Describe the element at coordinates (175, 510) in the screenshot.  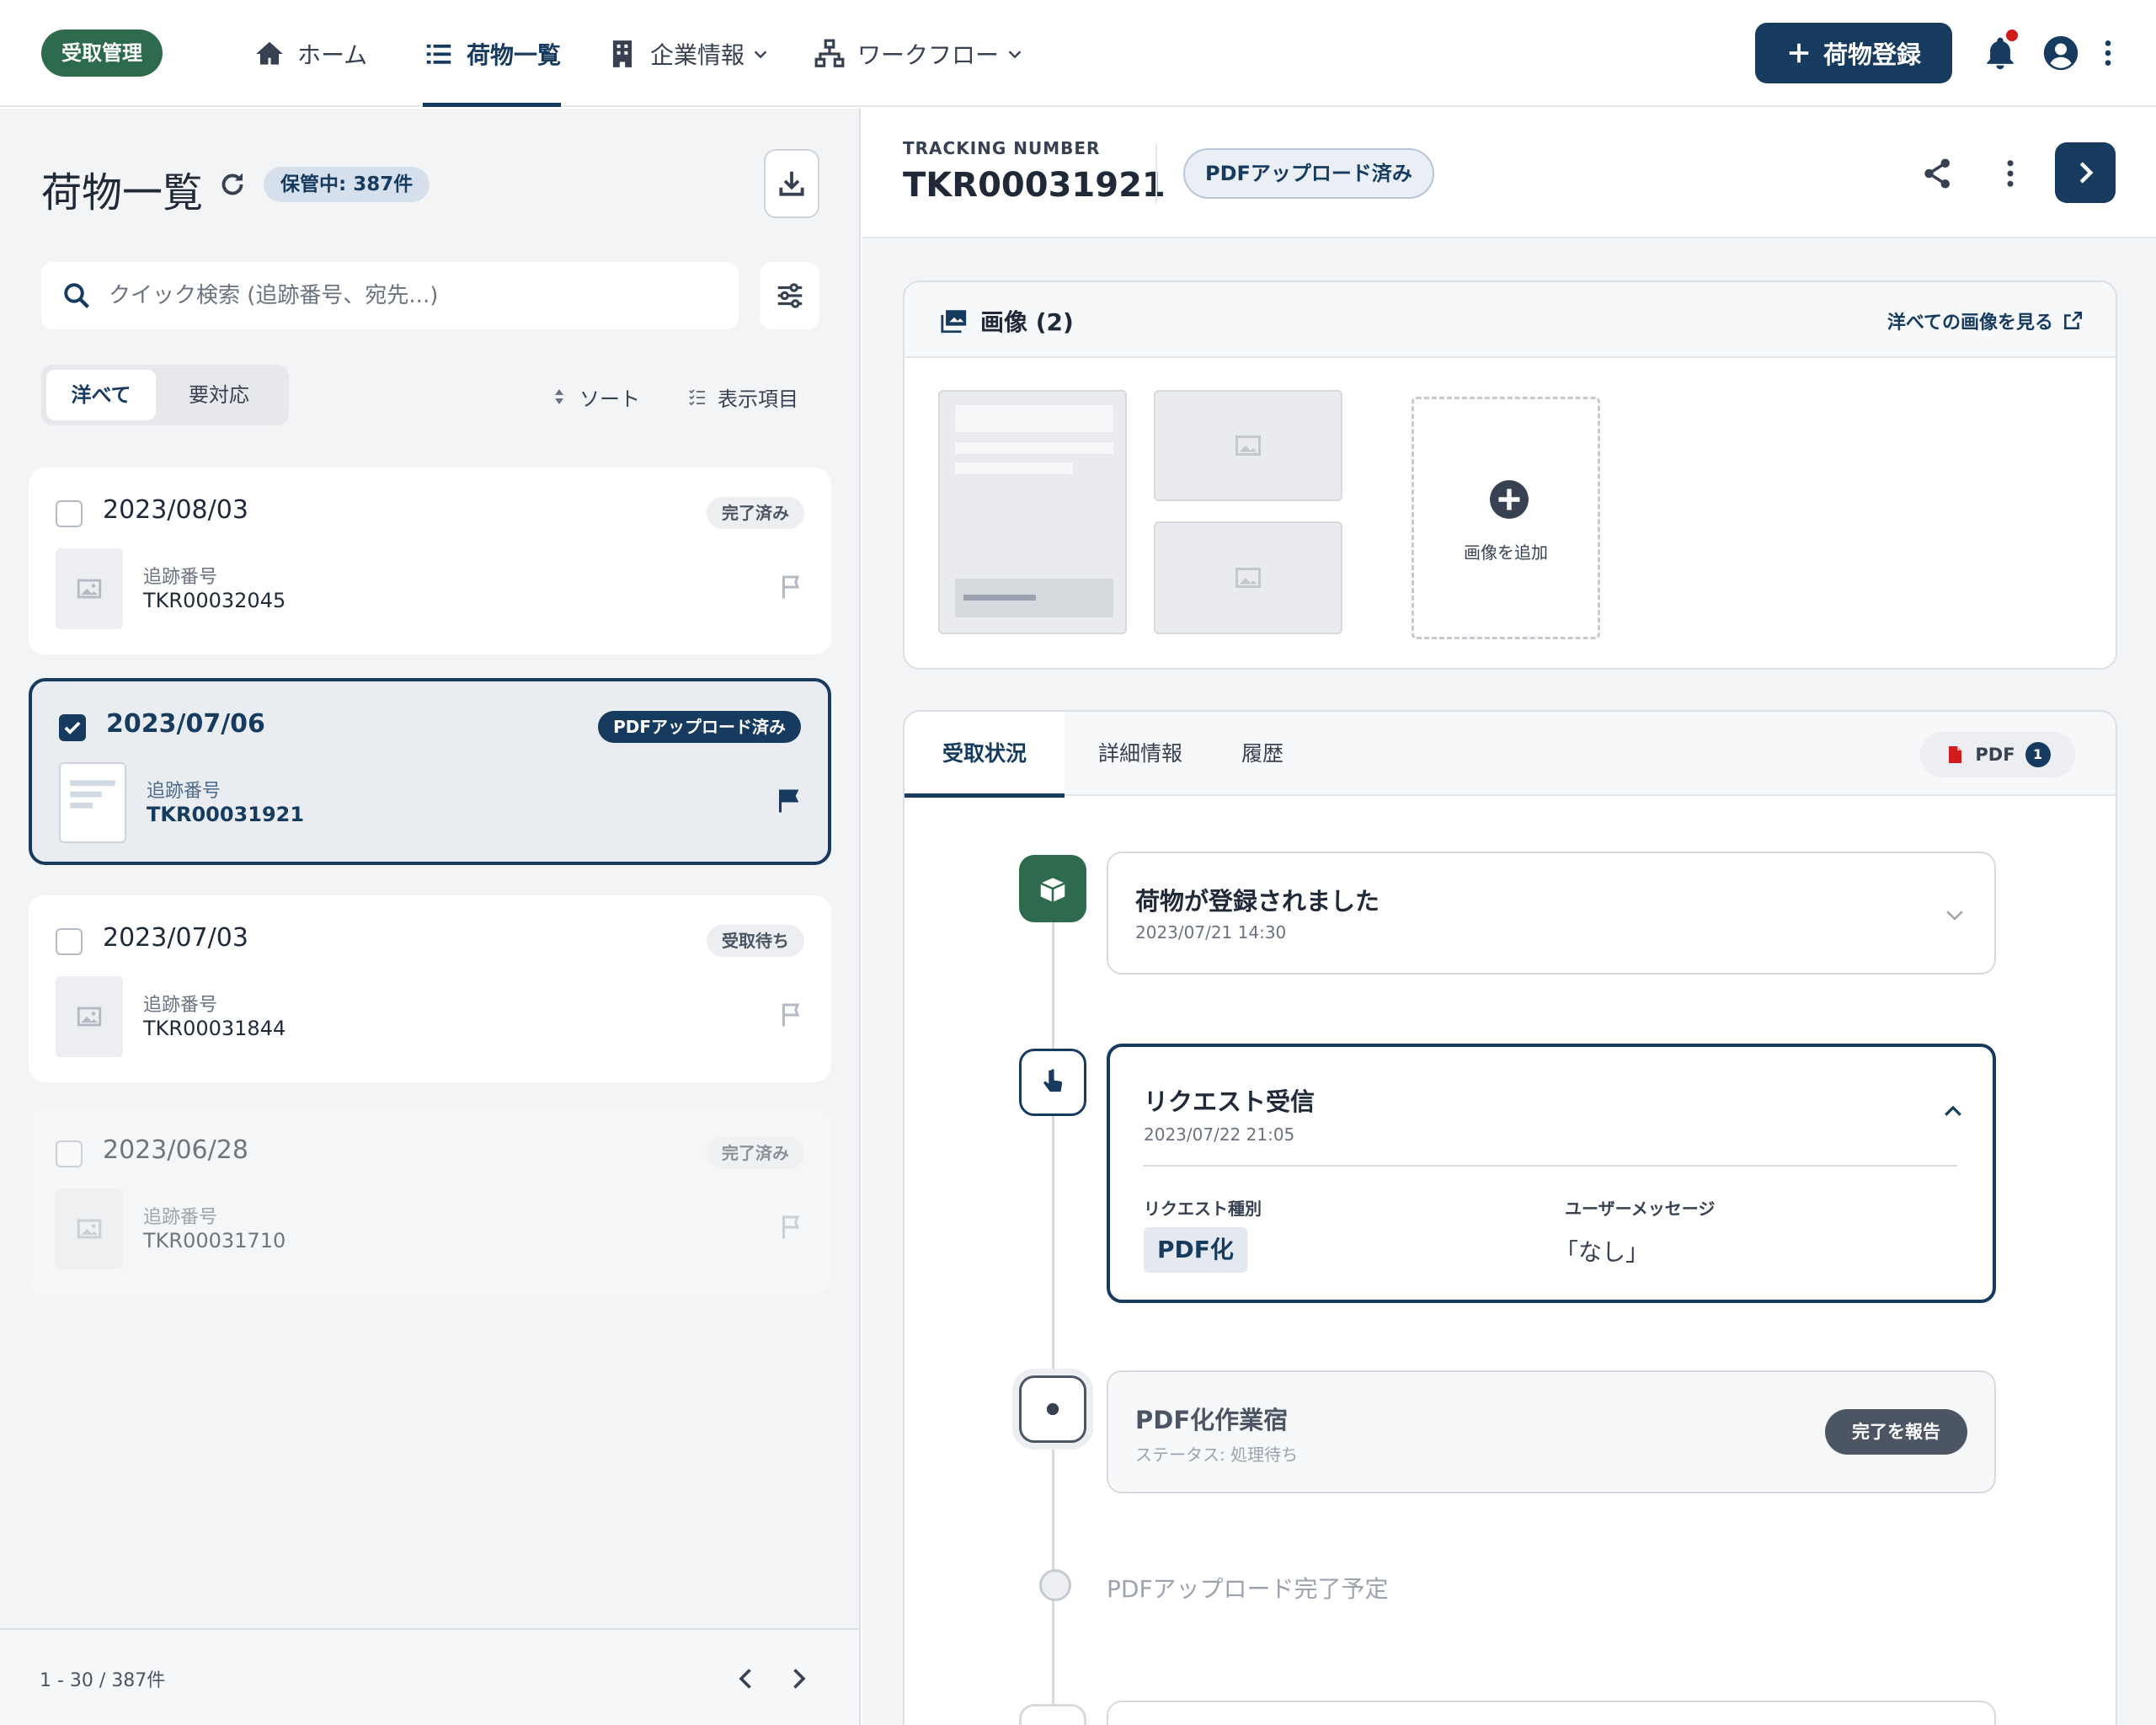
I see `card-date: 2023/08/03` at that location.